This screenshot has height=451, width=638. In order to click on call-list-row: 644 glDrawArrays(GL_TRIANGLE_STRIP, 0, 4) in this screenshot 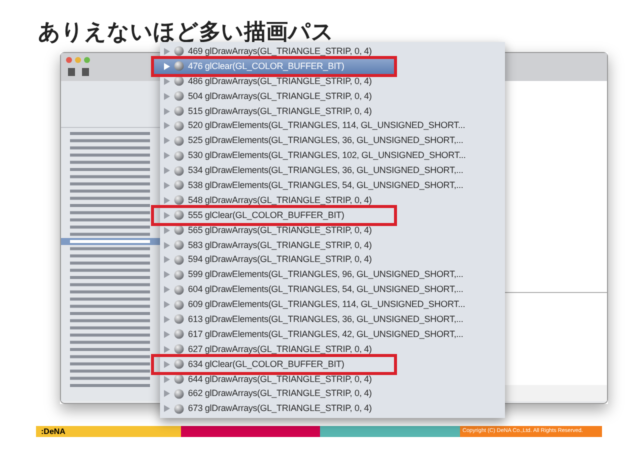, I will do `click(332, 379)`.